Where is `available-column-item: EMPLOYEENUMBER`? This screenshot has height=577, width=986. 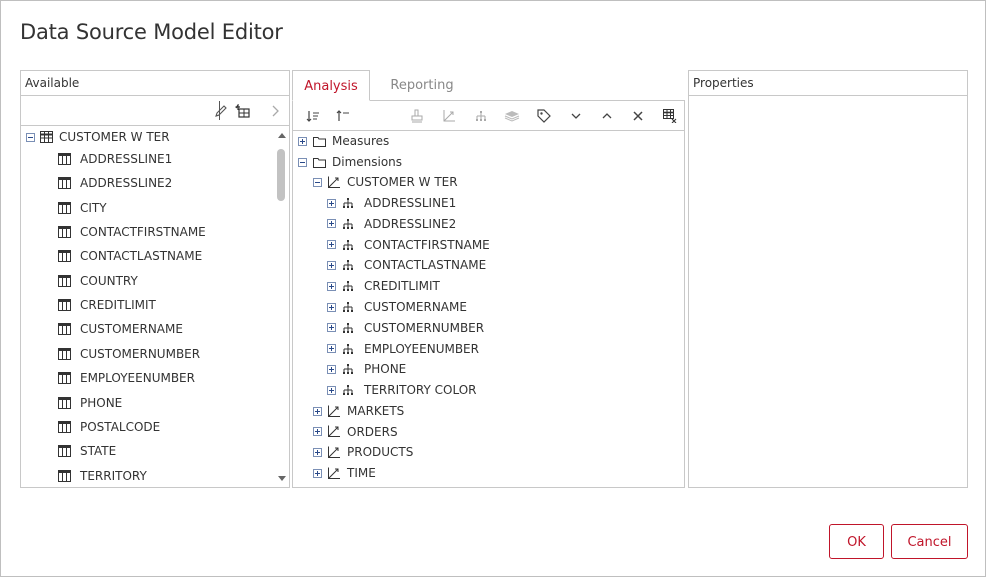 available-column-item: EMPLOYEENUMBER is located at coordinates (126, 378).